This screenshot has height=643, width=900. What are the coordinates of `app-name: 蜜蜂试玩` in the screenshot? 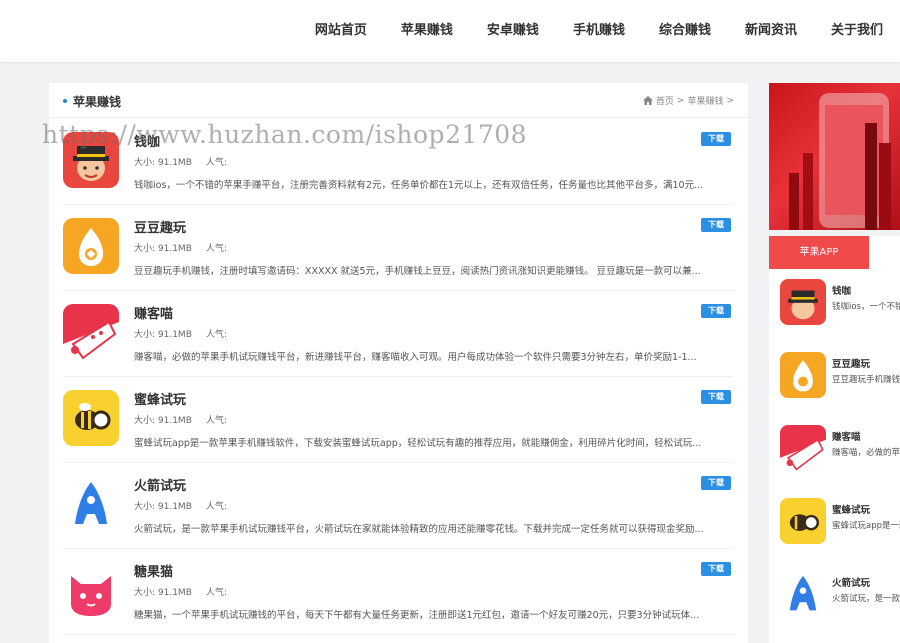 It's located at (160, 398).